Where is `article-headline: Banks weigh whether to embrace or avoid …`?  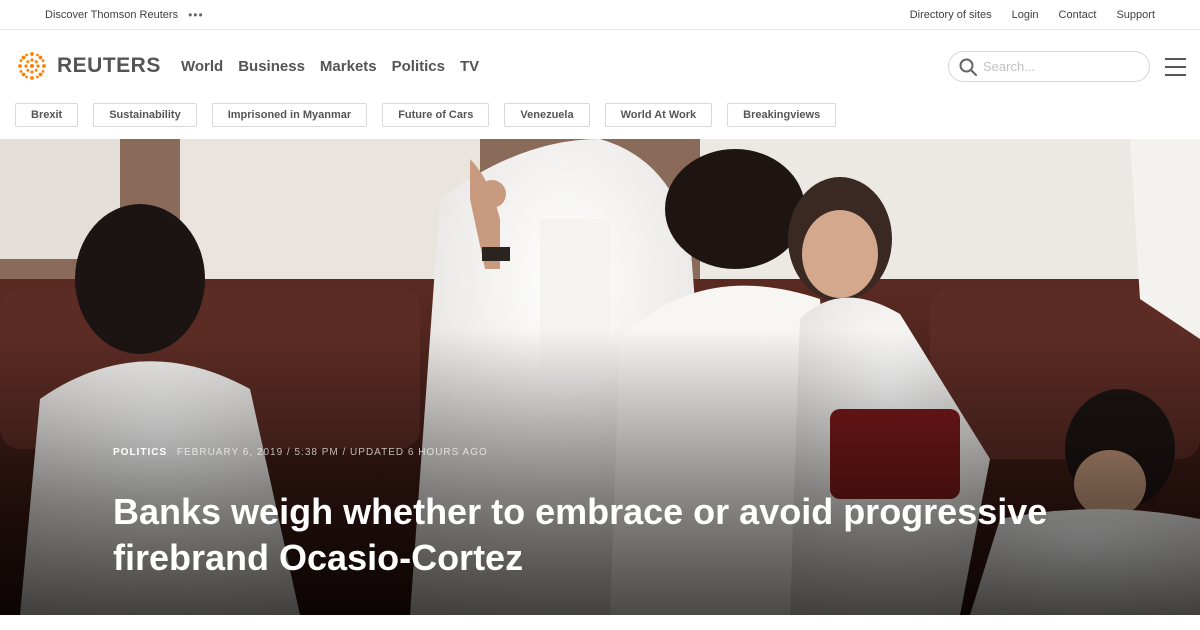
article-headline: Banks weigh whether to embrace or avoid … is located at coordinates (656, 535).